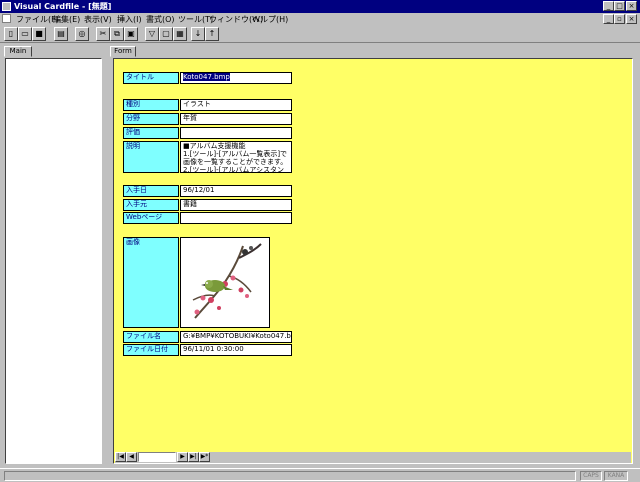 The image size is (640, 482). I want to click on menu-insert: 挿入(I), so click(129, 19).